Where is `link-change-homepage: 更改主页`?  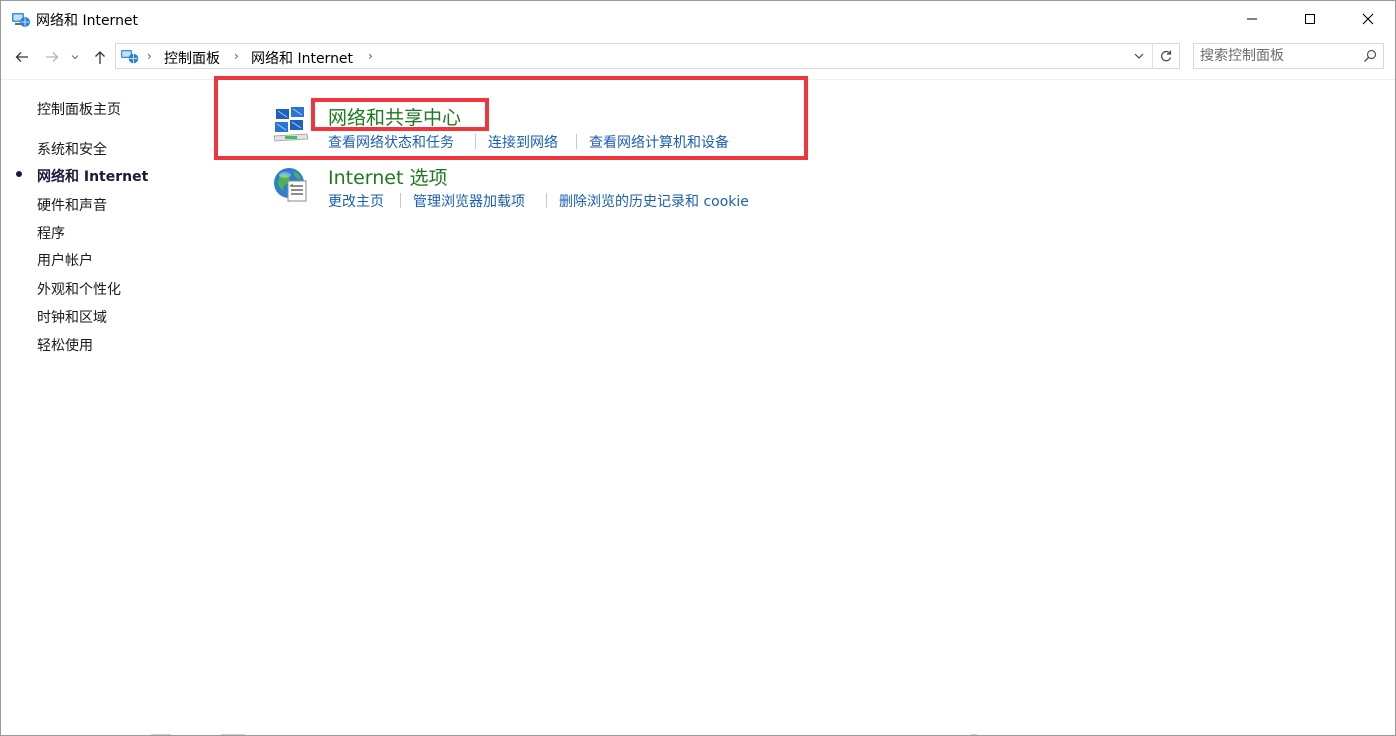
link-change-homepage: 更改主页 is located at coordinates (356, 201).